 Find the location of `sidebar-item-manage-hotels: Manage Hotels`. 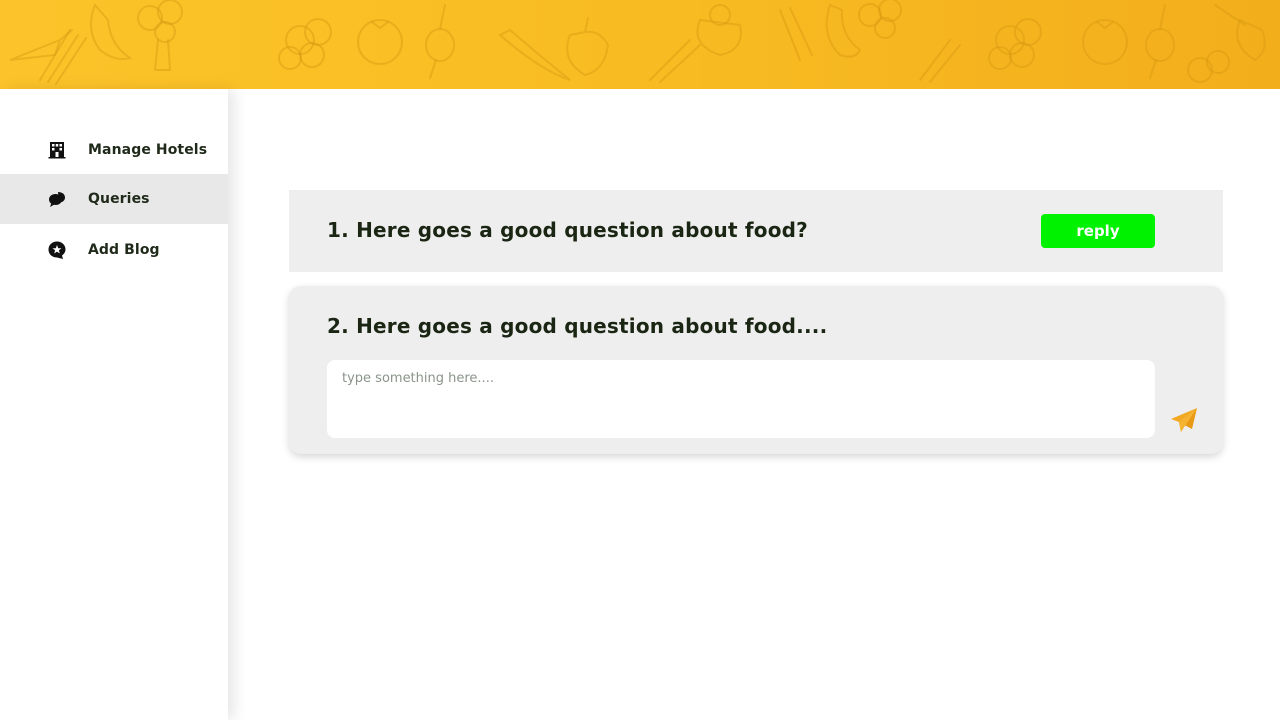

sidebar-item-manage-hotels: Manage Hotels is located at coordinates (114, 150).